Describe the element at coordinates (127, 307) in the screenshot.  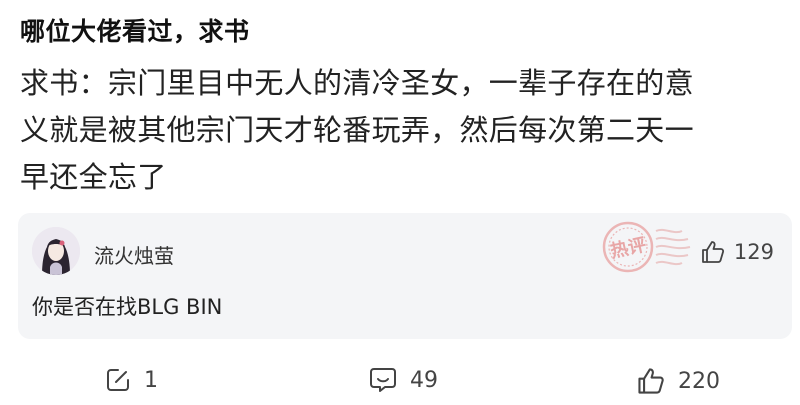
I see `comment-text: 你是否在找BLG BIN` at that location.